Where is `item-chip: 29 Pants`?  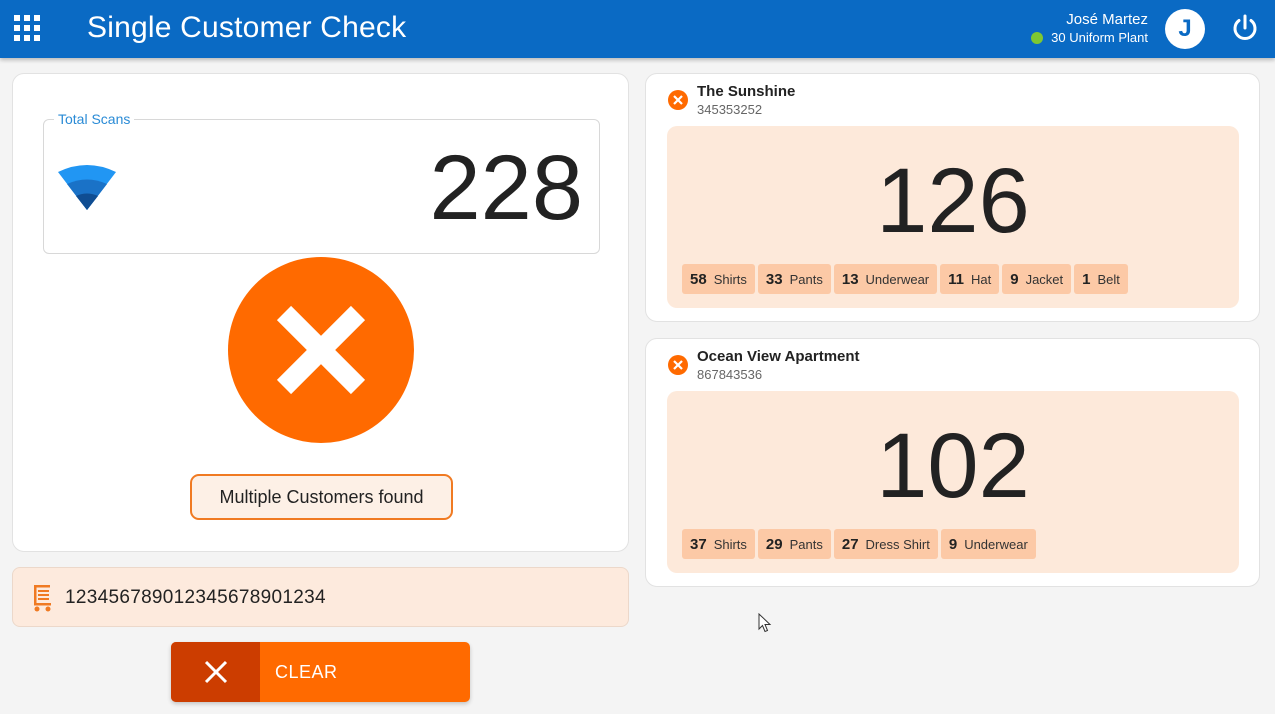 item-chip: 29 Pants is located at coordinates (794, 544).